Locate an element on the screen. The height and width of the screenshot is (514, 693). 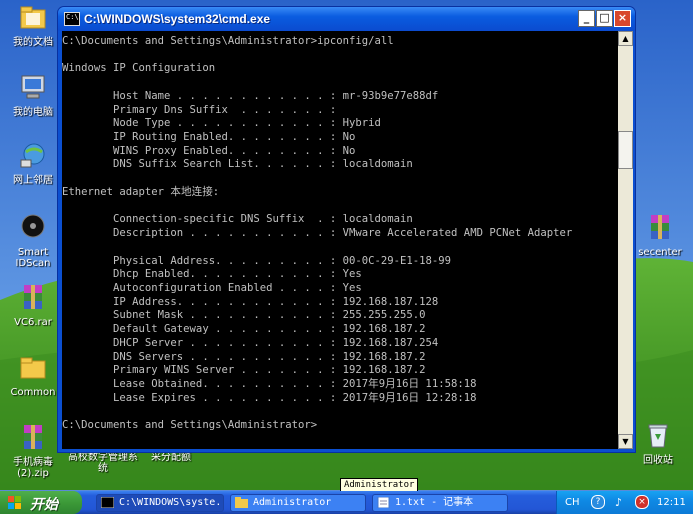
computer-icon is located at coordinates (33, 87).